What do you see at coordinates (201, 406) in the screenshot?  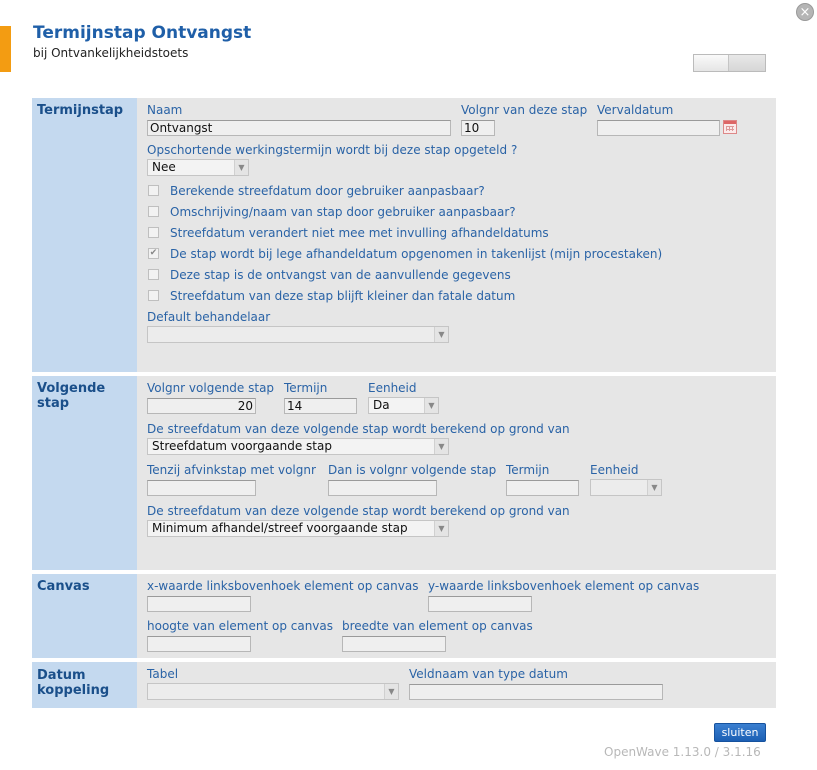 I see `volgnr-volgende-input: 20` at bounding box center [201, 406].